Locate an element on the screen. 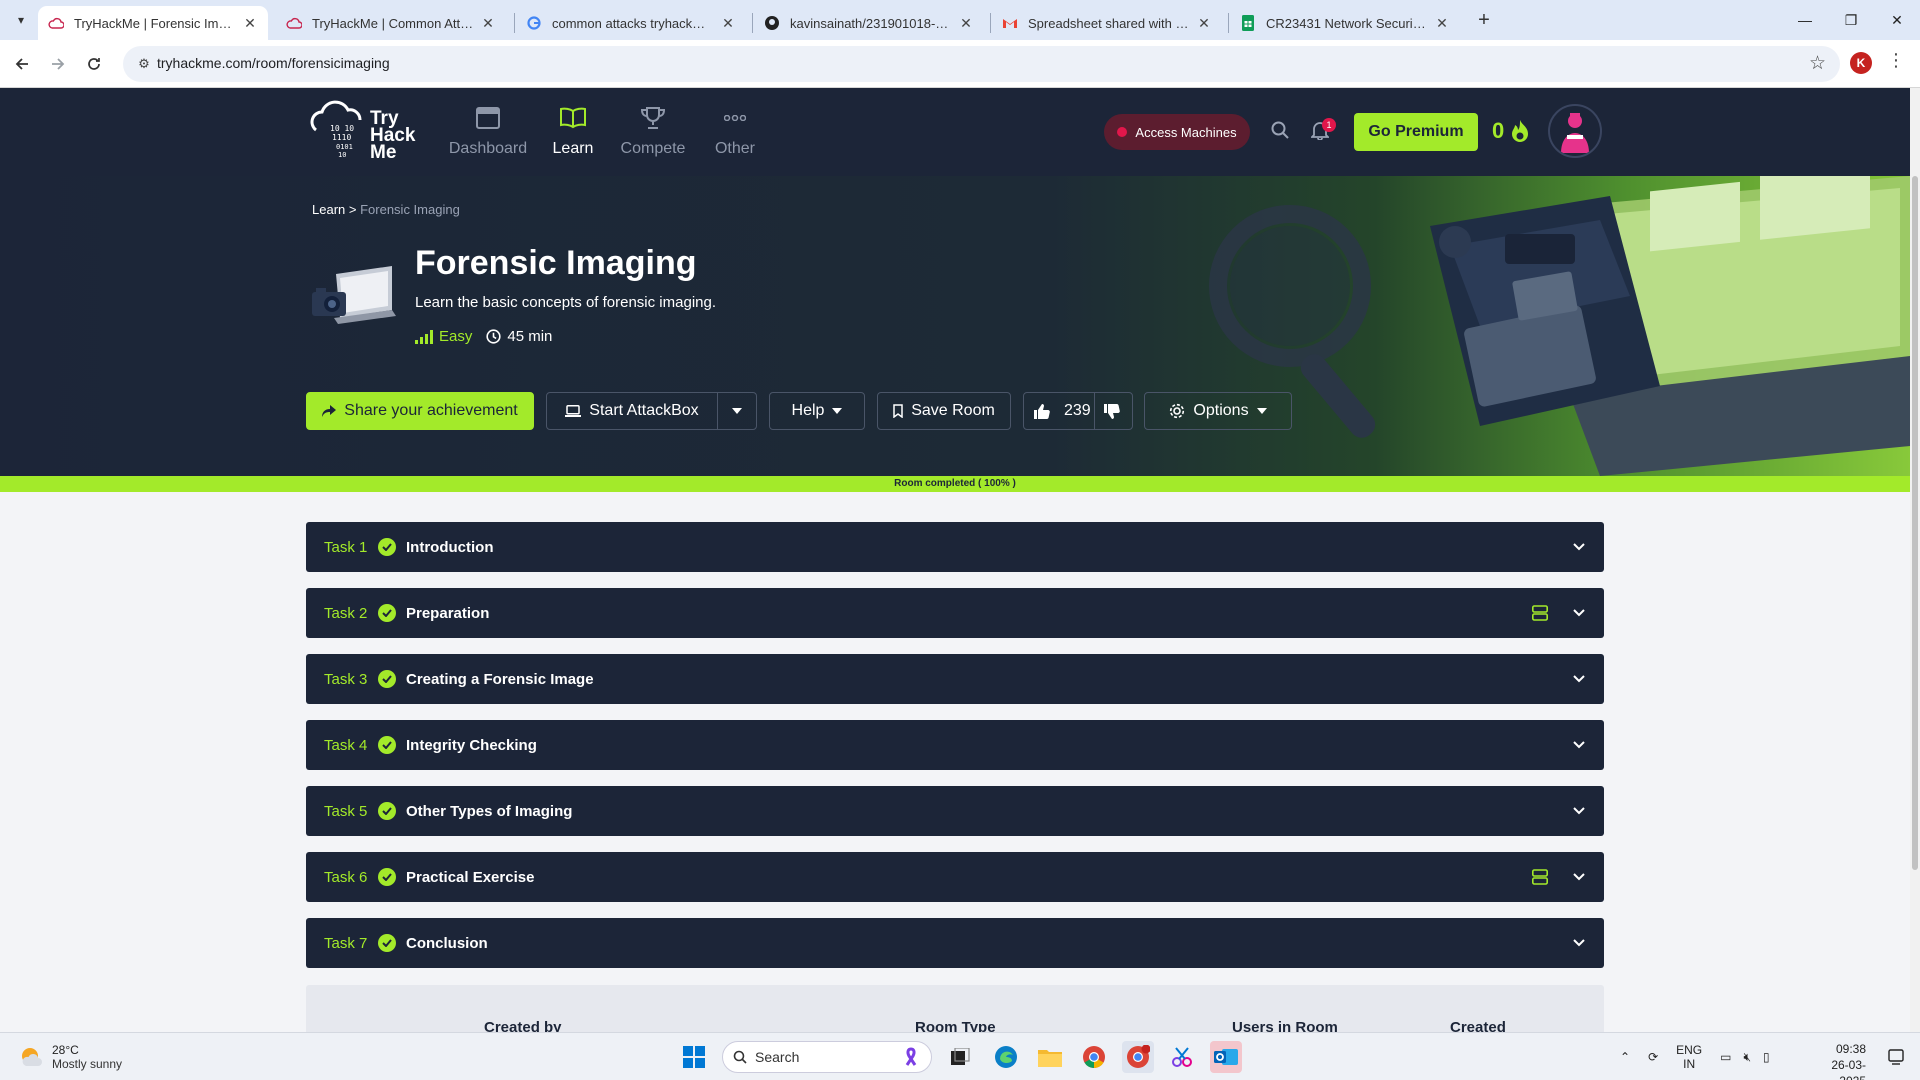 The height and width of the screenshot is (1080, 1920). clock: 09:38 26-03-2025 is located at coordinates (1839, 1060).